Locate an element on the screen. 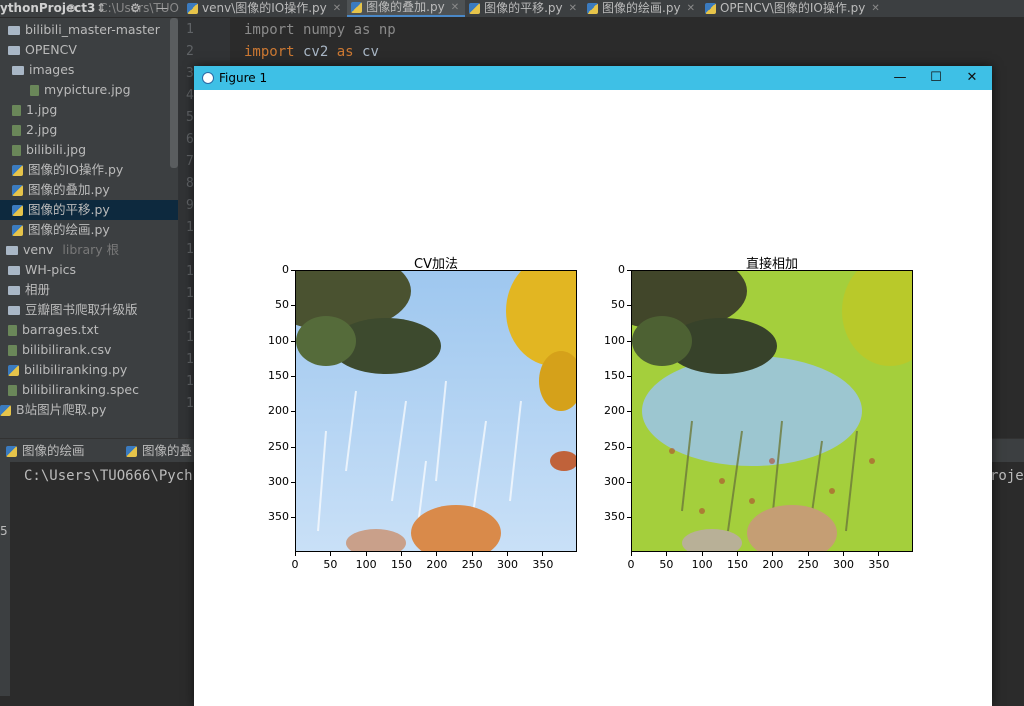 The width and height of the screenshot is (1024, 706). figure-titlebar: Figure 1 — ☐ ✕ is located at coordinates (593, 78).